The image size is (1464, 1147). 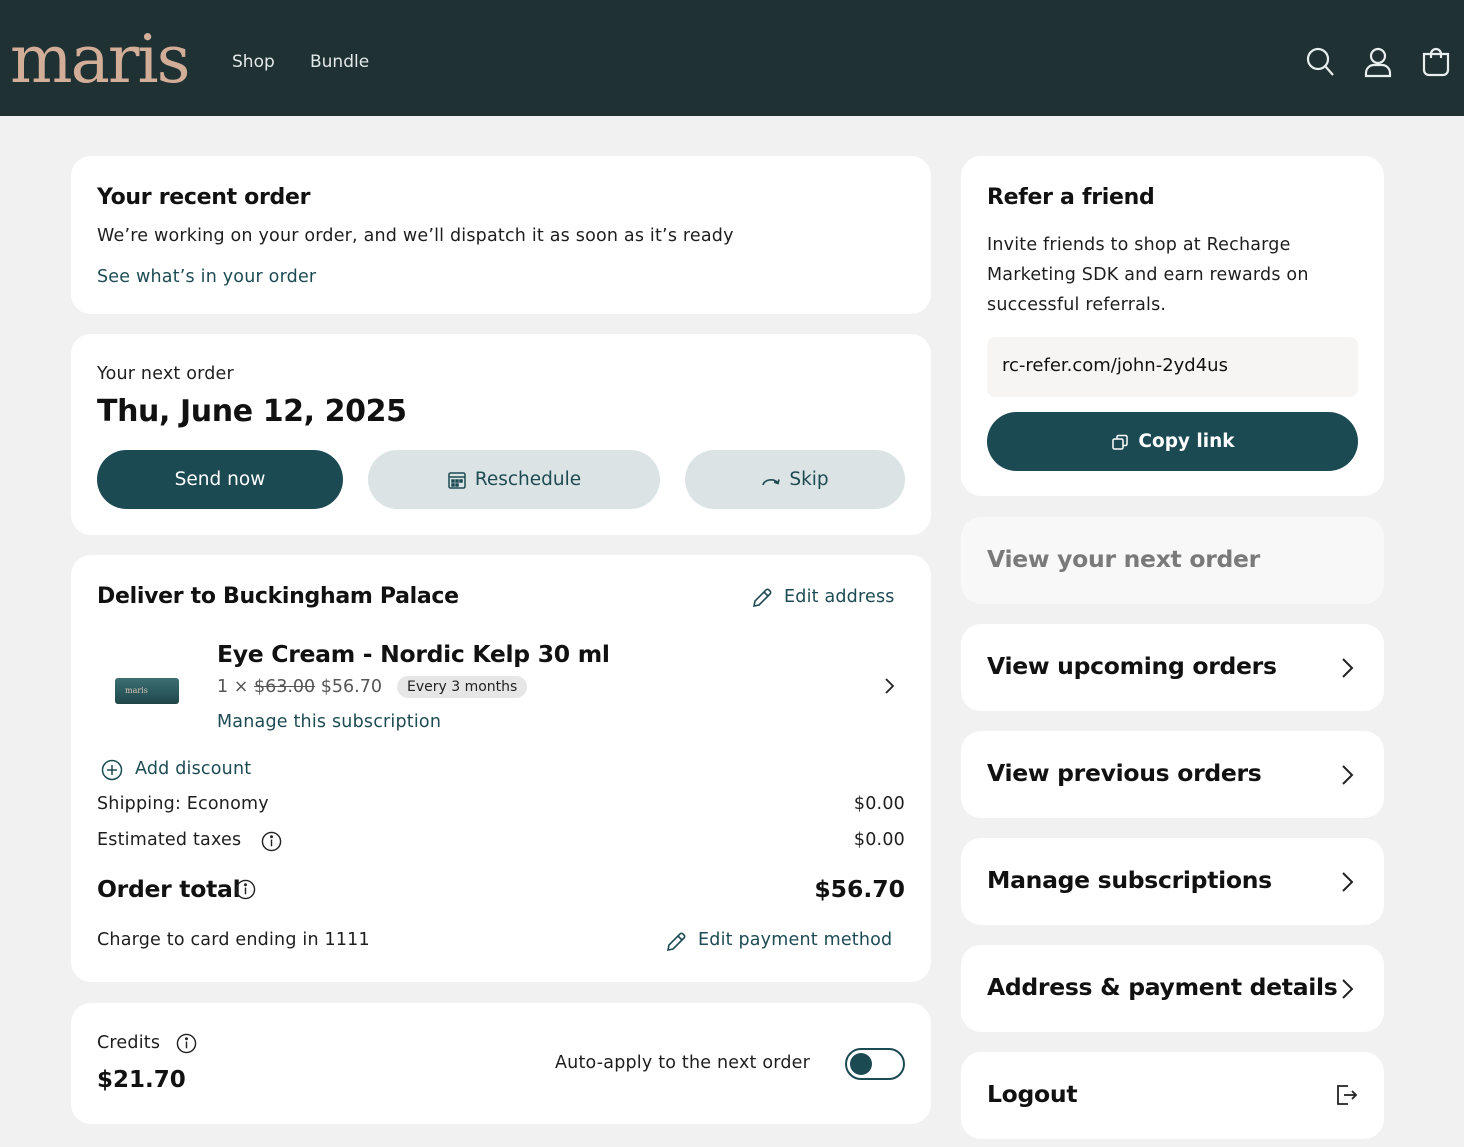 I want to click on calendar-icon, so click(x=457, y=480).